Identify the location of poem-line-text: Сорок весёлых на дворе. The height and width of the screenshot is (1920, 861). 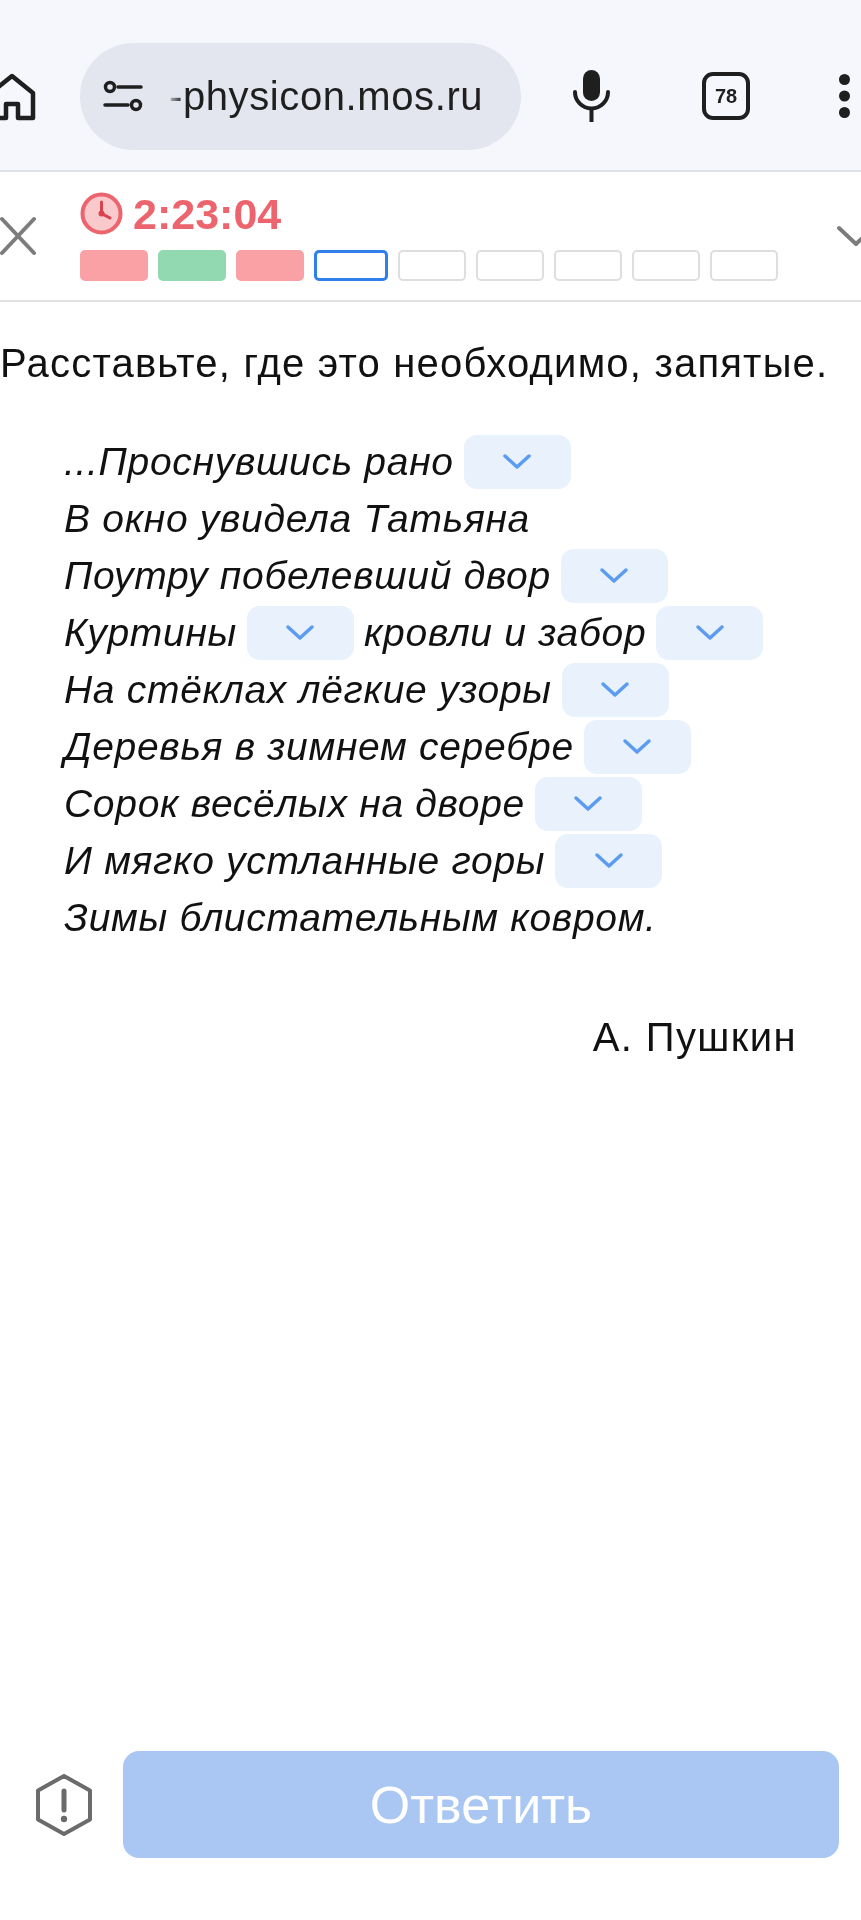
(294, 803).